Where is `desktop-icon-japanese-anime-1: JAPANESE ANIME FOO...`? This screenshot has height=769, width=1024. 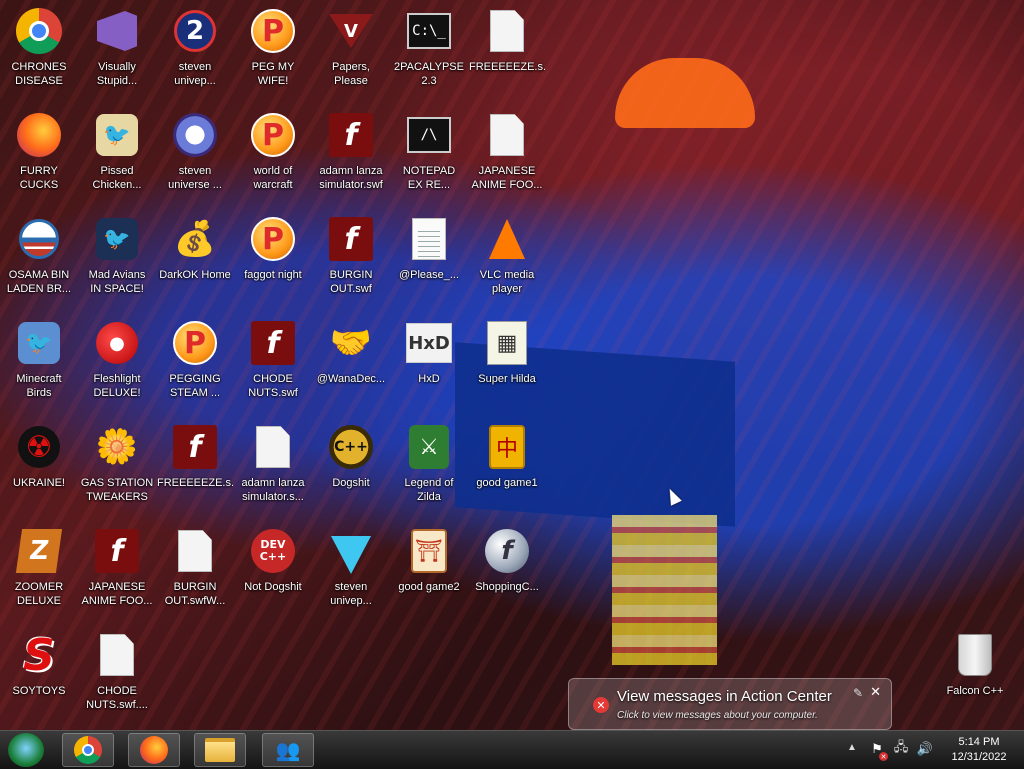
desktop-icon-japanese-anime-1: JAPANESE ANIME FOO... is located at coordinates (507, 156).